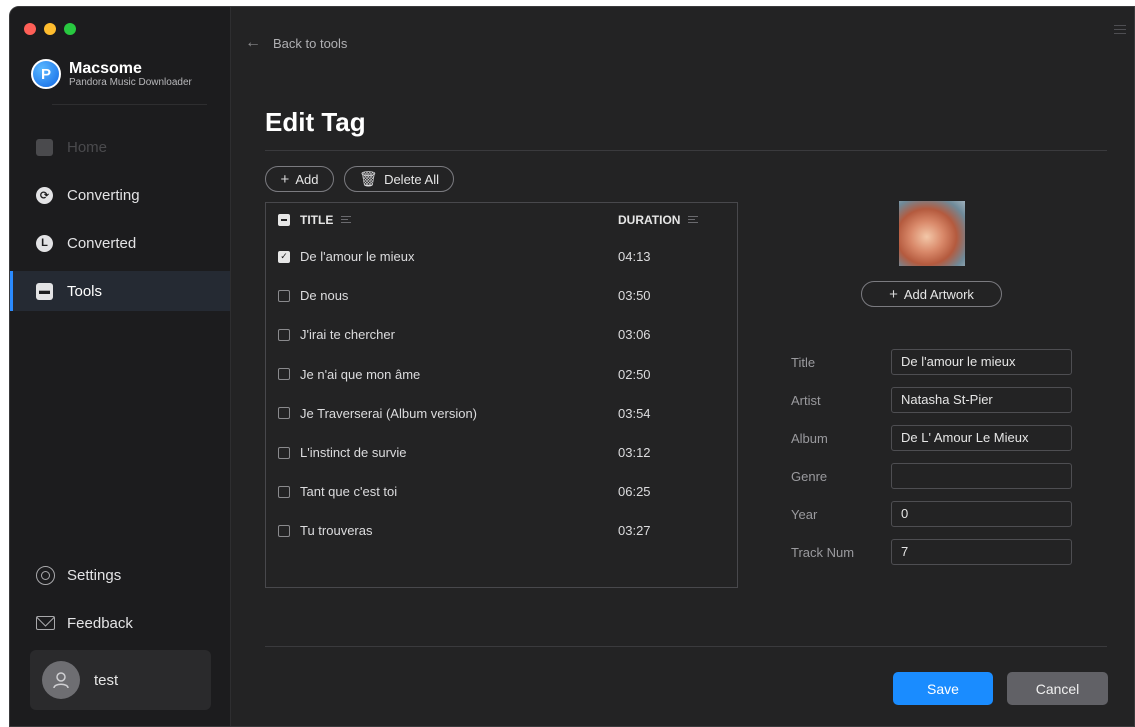 The image size is (1135, 727). Describe the element at coordinates (44, 195) in the screenshot. I see `converting-icon: ⟳` at that location.